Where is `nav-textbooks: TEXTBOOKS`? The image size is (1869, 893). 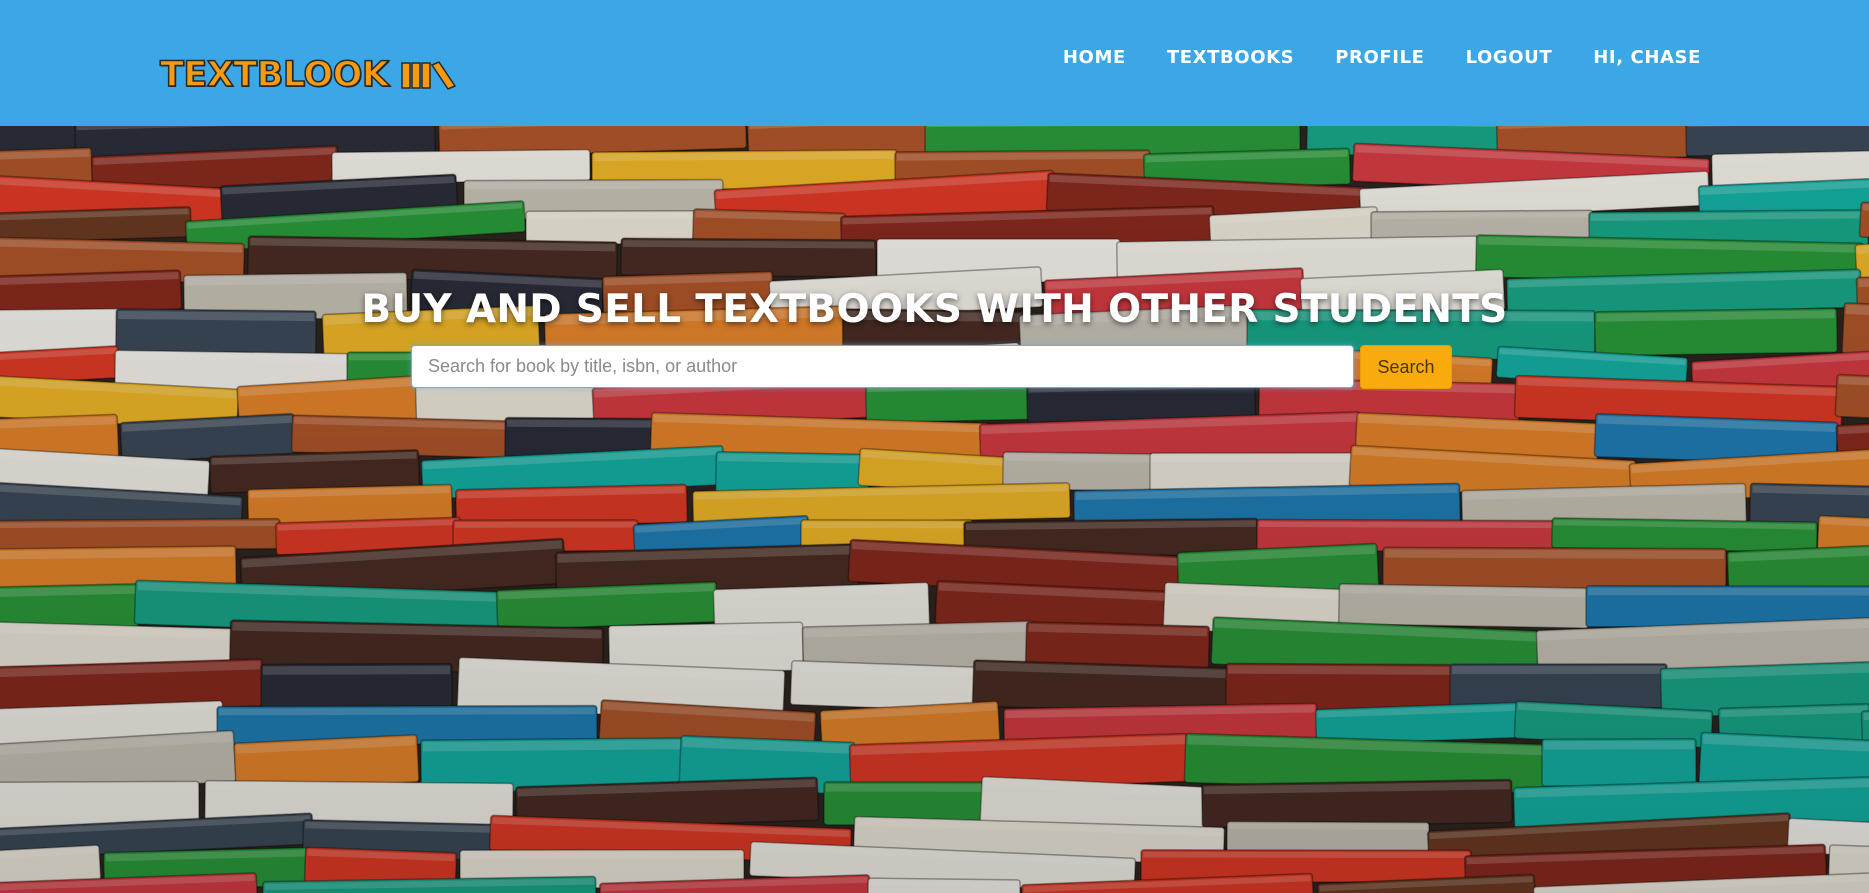 nav-textbooks: TEXTBOOKS is located at coordinates (1230, 57).